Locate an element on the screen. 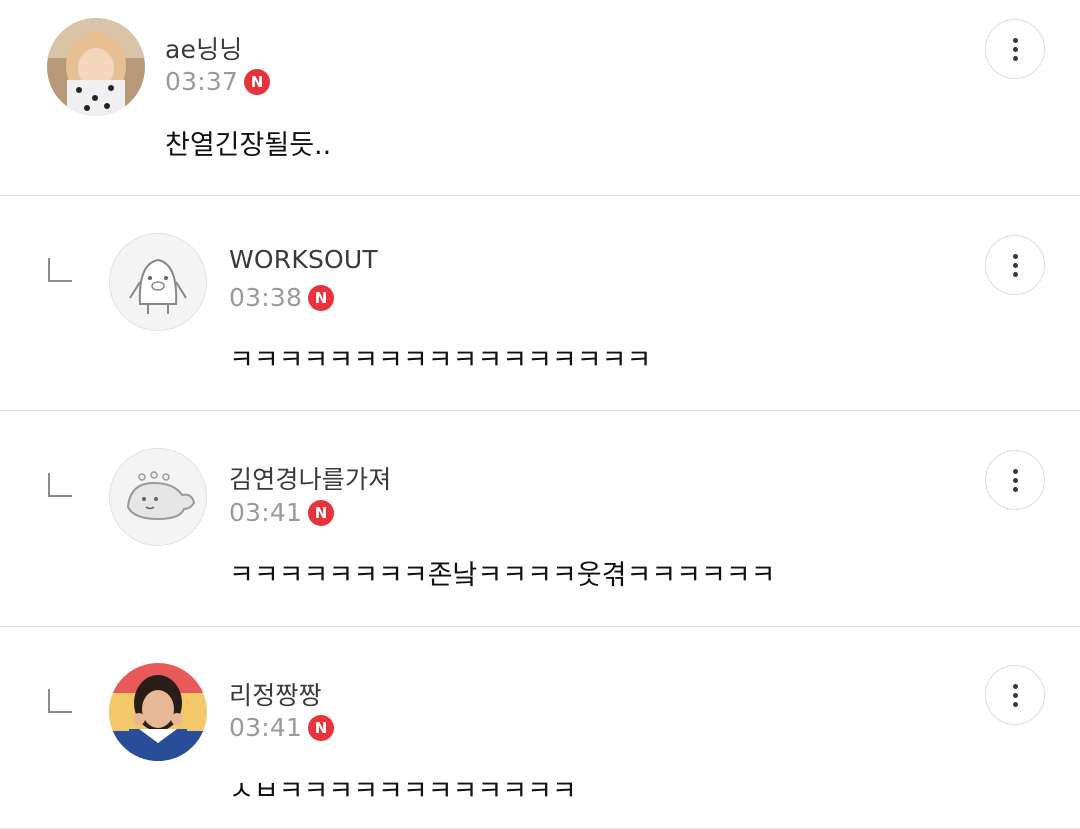 The height and width of the screenshot is (829, 1080). comment-text: 찬열긴장될듯.. is located at coordinates (248, 145).